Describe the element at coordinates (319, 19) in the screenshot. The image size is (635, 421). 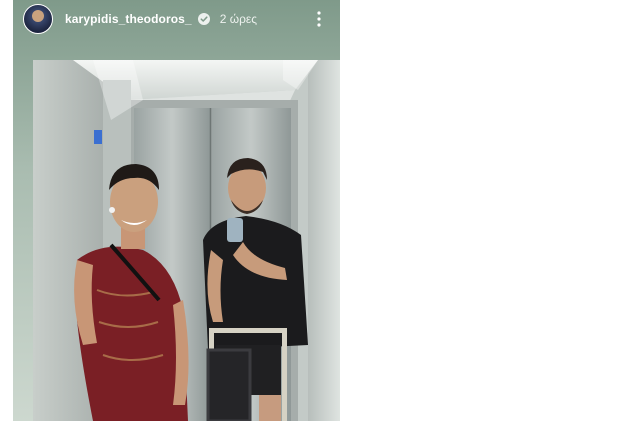
I see `more-vertical-icon` at that location.